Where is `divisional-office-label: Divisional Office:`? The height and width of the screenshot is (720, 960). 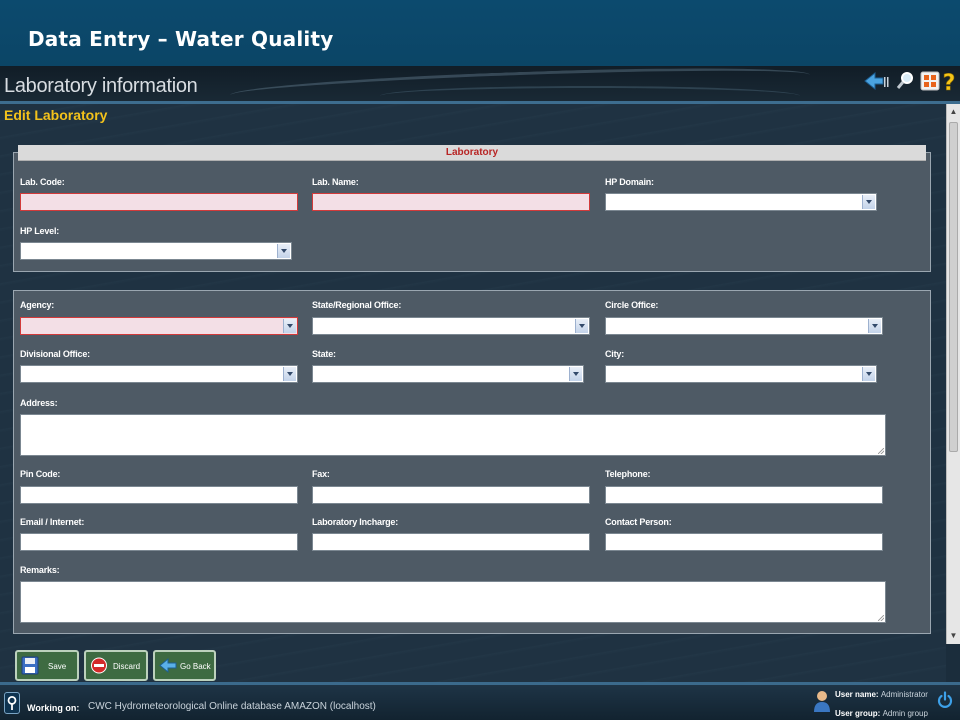
divisional-office-label: Divisional Office: is located at coordinates (55, 354).